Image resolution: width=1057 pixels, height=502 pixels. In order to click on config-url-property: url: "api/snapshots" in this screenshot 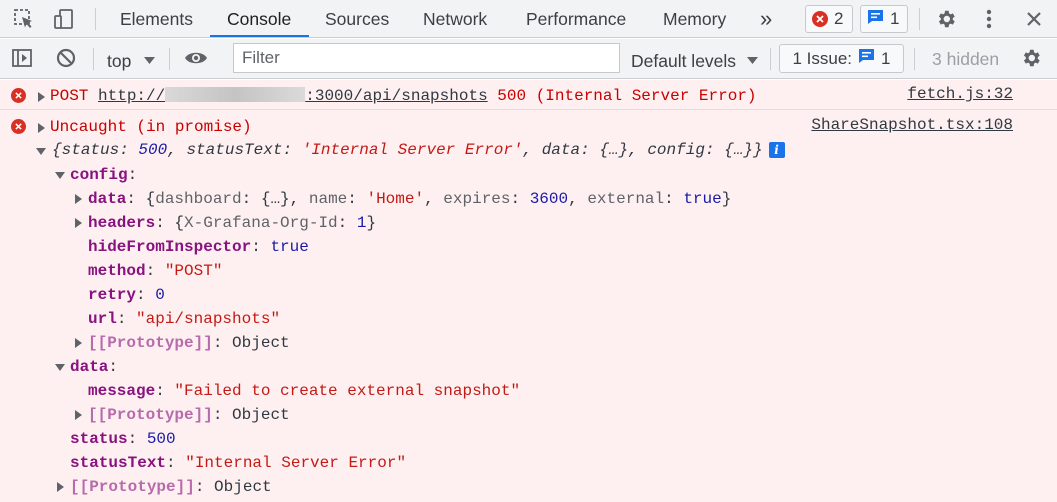, I will do `click(184, 319)`.